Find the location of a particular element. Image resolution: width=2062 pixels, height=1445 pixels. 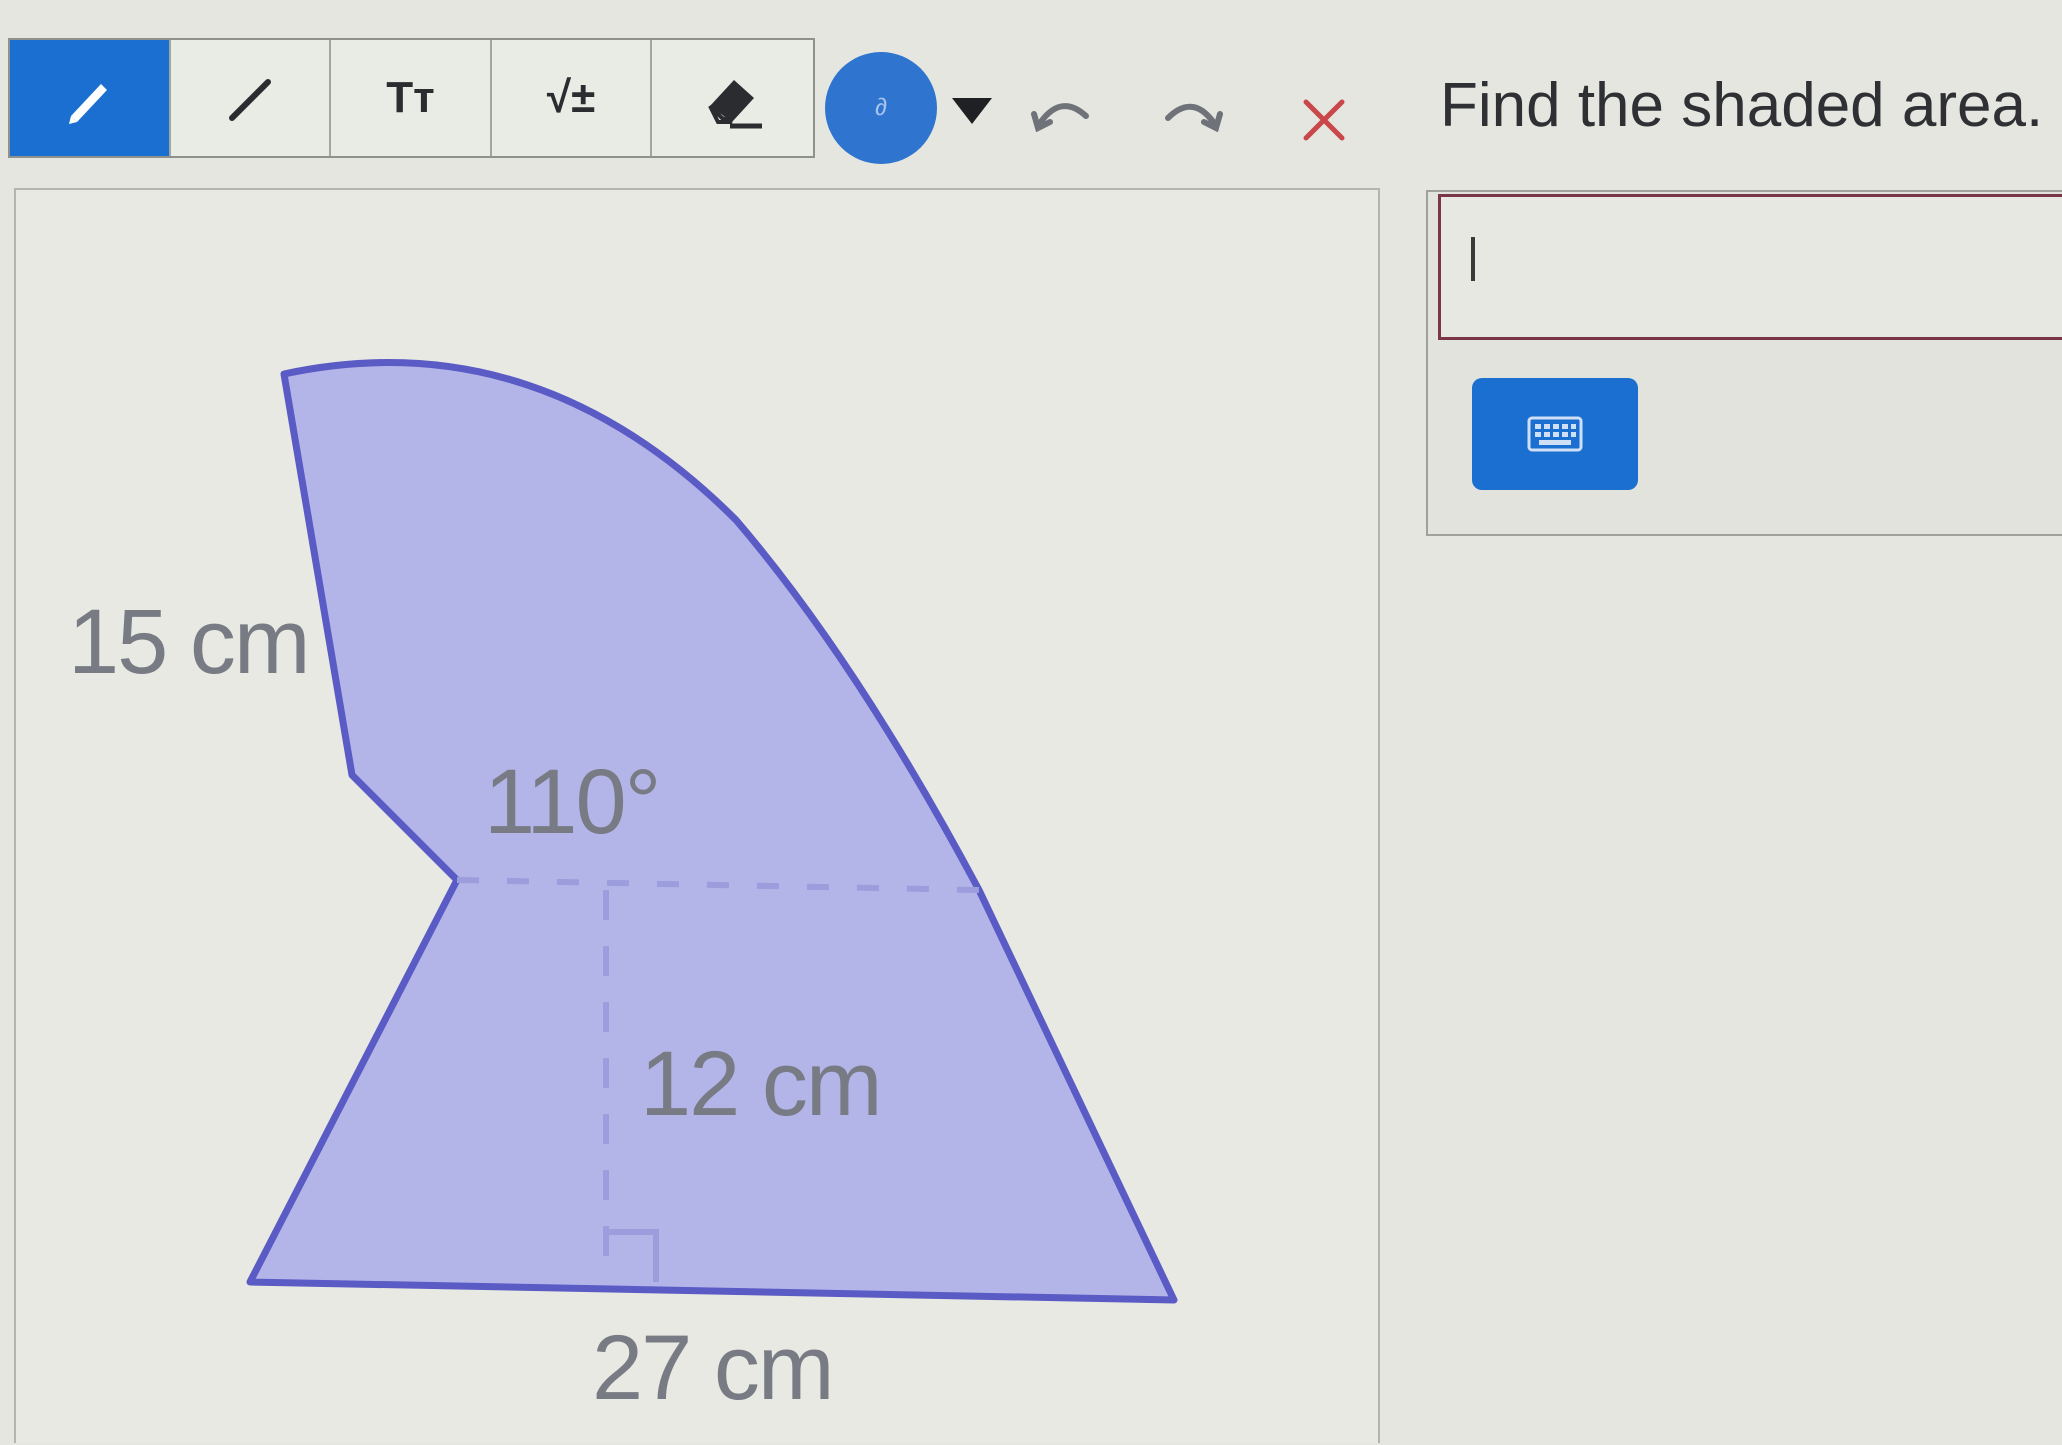

text-tool-button: Tт is located at coordinates (411, 98).